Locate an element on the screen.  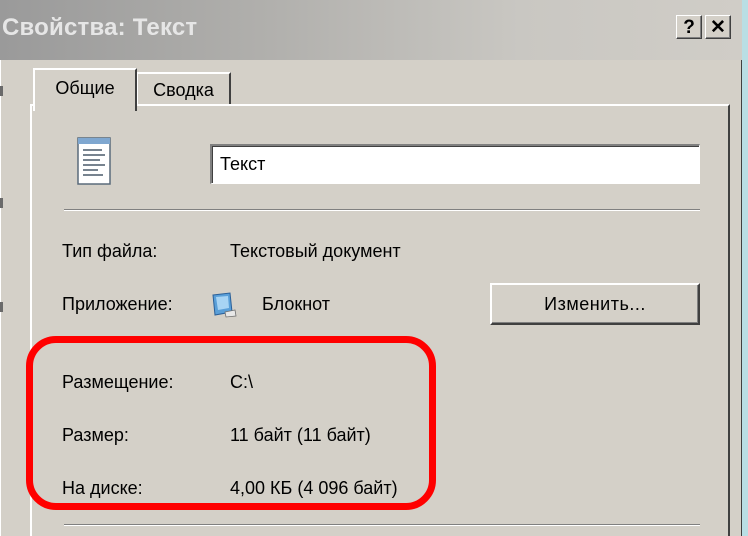
window-title: Свойства: Текст is located at coordinates (100, 27).